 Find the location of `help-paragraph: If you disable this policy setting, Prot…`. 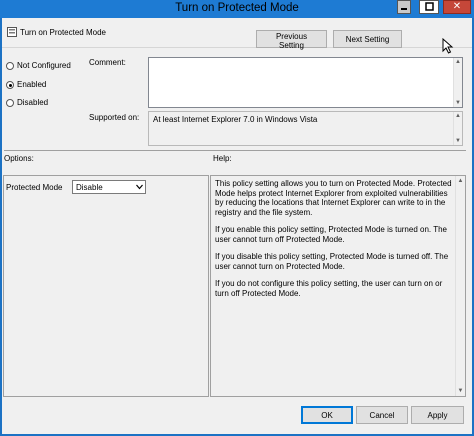

help-paragraph: If you disable this policy setting, Prot… is located at coordinates (332, 261).